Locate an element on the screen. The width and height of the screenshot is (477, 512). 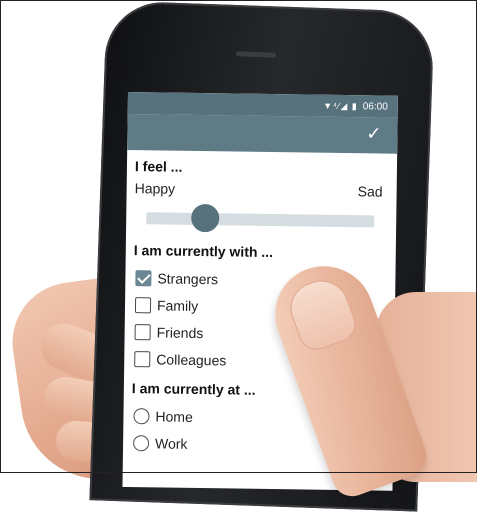
checkbox-label: Family is located at coordinates (177, 305).